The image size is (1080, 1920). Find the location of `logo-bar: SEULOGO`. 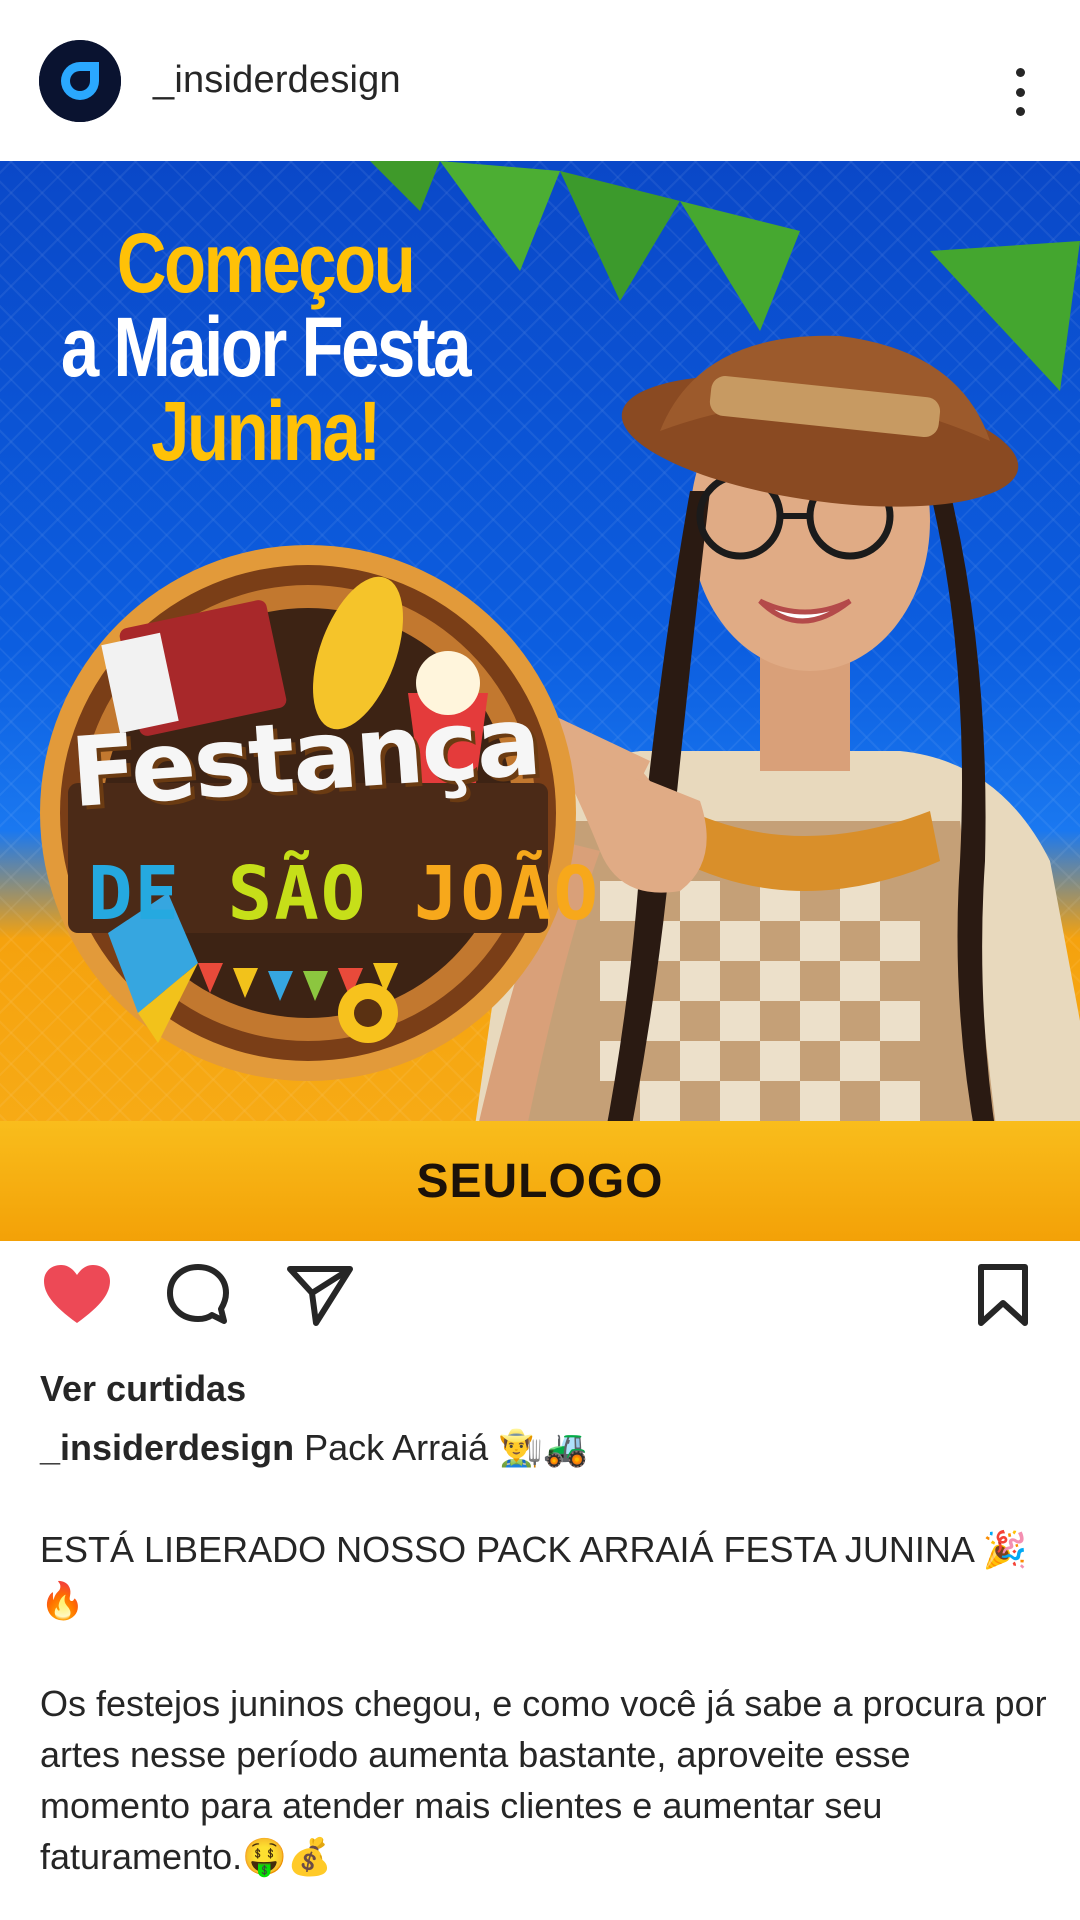

logo-bar: SEULOGO is located at coordinates (540, 1181).